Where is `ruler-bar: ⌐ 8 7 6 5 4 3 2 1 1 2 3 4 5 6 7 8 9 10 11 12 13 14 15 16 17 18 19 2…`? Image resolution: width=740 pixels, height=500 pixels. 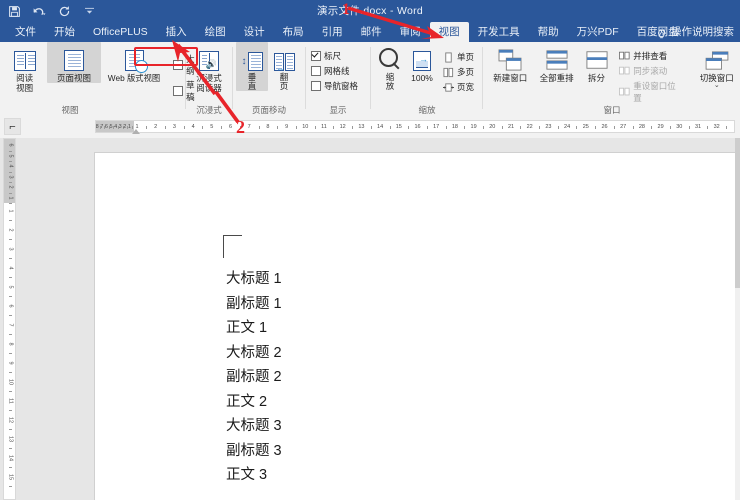
ruler-bar: ⌐ 8 7 6 5 4 3 2 1 1 2 3 4 5 6 7 8 9 10 11 12 13 14 15 16 17 18 19 2… is located at coordinates (370, 127).